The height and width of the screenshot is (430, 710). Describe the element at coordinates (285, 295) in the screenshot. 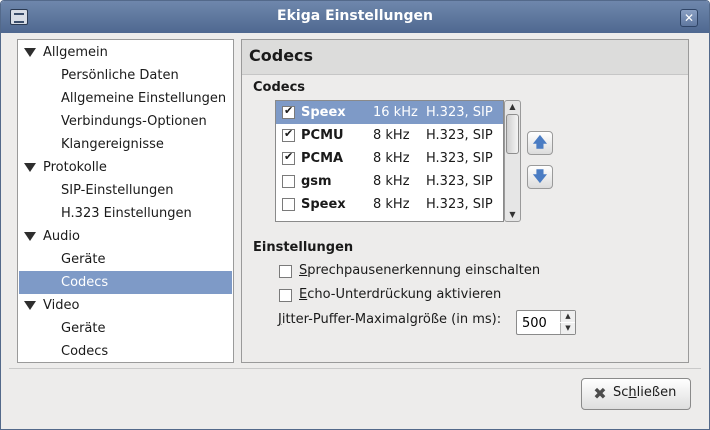

I see `echo-cancellation-checkbox` at that location.